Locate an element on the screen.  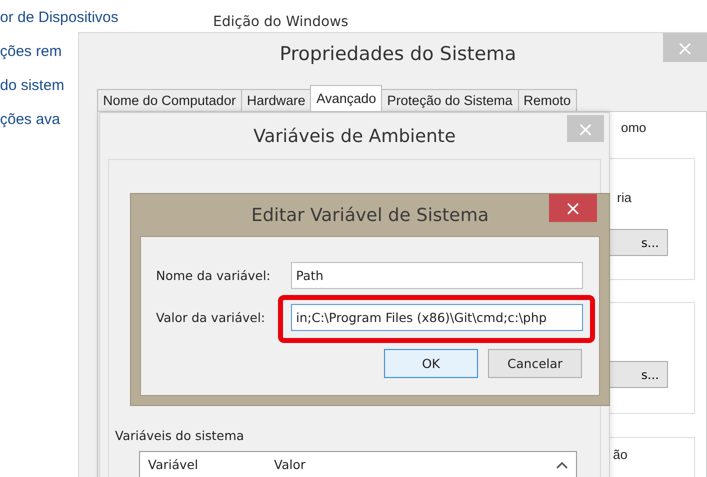
panel-text: omo is located at coordinates (633, 127).